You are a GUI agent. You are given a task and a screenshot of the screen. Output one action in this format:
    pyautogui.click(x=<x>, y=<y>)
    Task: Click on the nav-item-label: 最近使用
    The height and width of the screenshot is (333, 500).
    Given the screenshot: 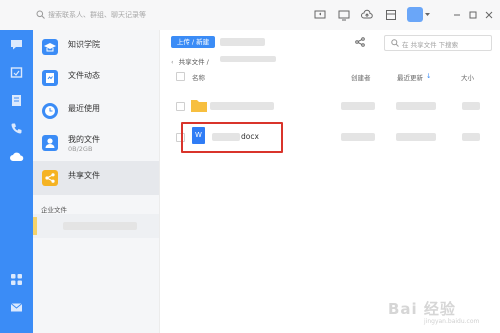 What is the action you would take?
    pyautogui.click(x=84, y=108)
    